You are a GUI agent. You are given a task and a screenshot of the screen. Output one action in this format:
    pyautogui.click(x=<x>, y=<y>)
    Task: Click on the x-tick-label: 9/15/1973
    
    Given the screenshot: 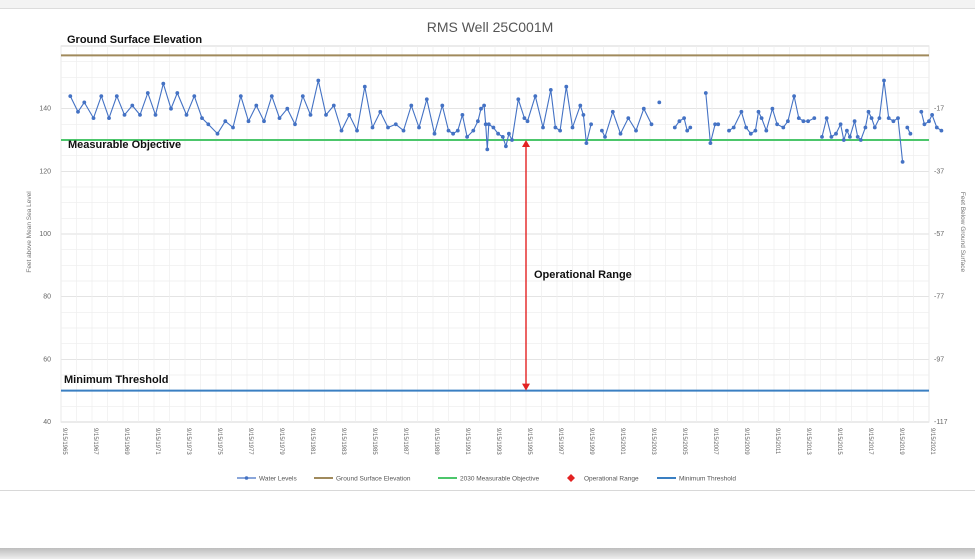 What is the action you would take?
    pyautogui.click(x=188, y=441)
    